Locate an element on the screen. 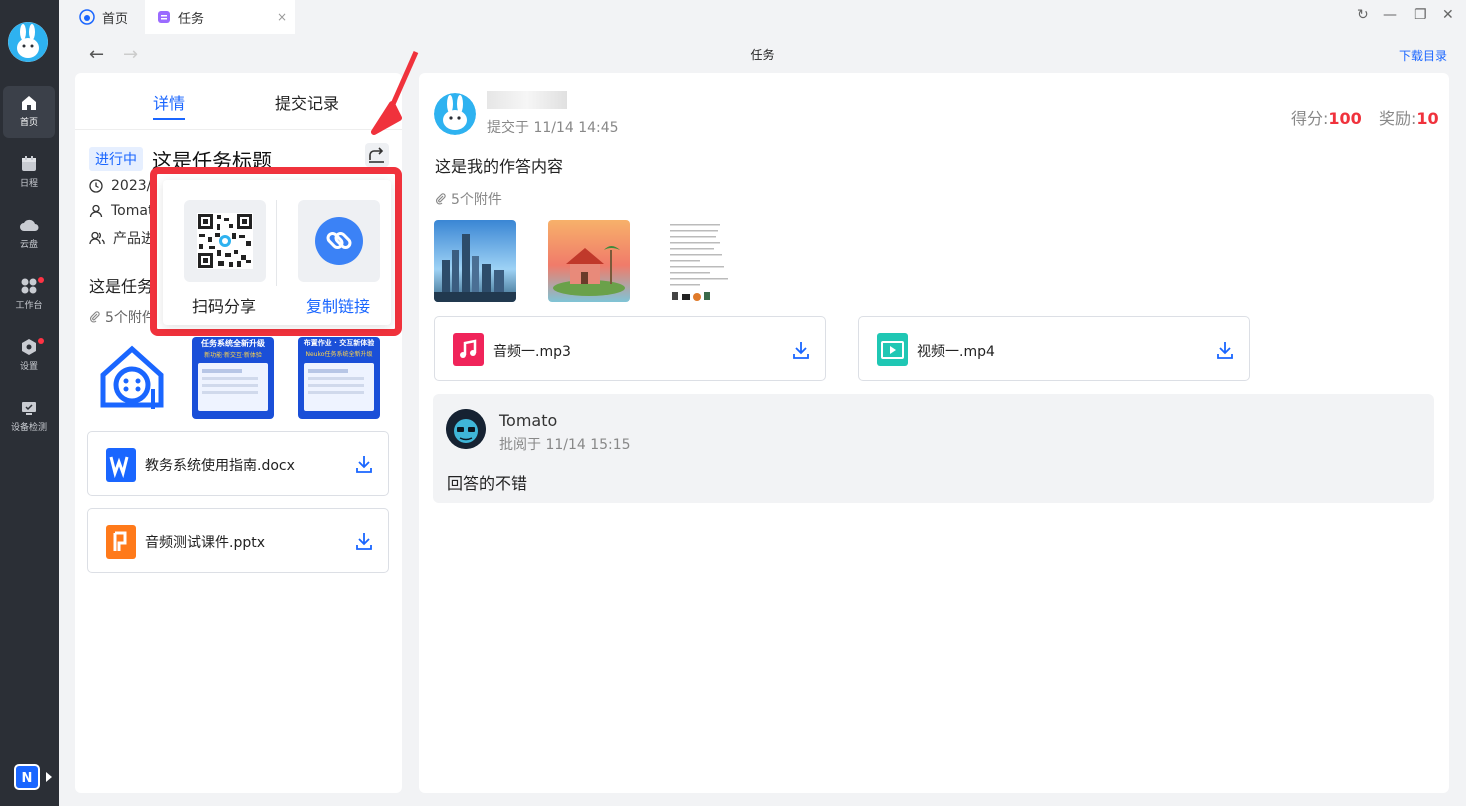 Image resolution: width=1466 pixels, height=806 pixels. attachment-thumb-city is located at coordinates (475, 261).